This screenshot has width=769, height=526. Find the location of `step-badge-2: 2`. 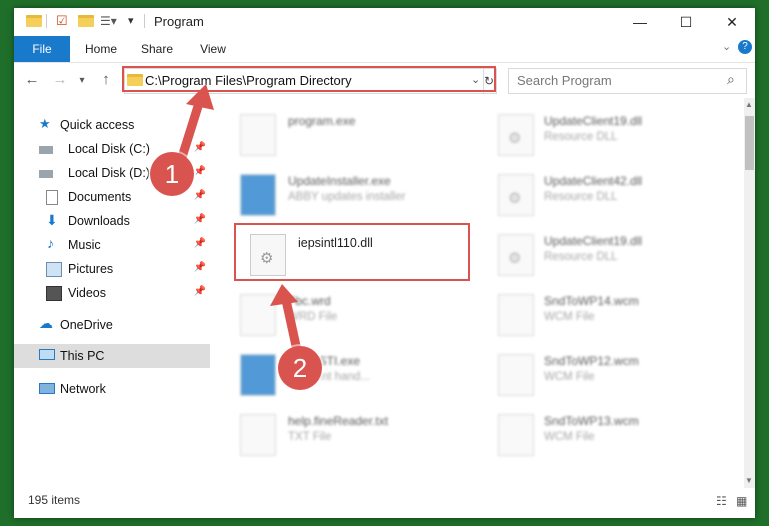

step-badge-2: 2 is located at coordinates (300, 368).